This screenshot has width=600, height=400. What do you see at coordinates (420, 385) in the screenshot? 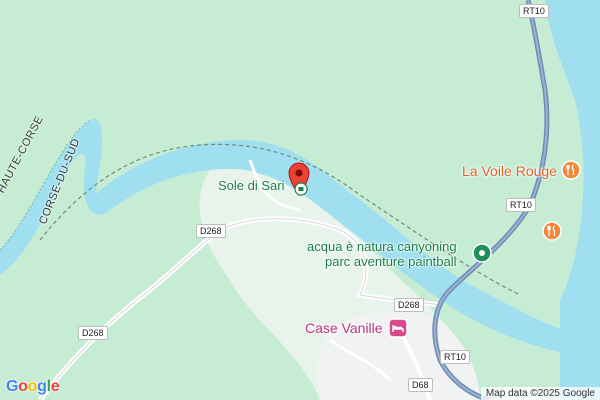
I see `road-shield-d68: D68` at bounding box center [420, 385].